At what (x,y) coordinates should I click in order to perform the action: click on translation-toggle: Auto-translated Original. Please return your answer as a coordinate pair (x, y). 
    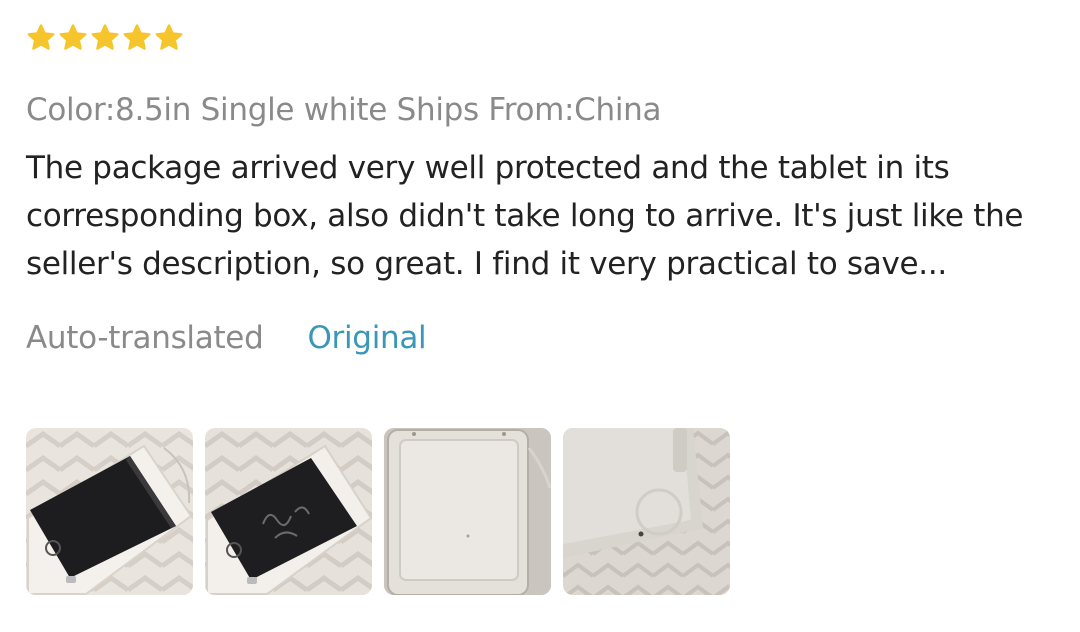
    Looking at the image, I should click on (541, 338).